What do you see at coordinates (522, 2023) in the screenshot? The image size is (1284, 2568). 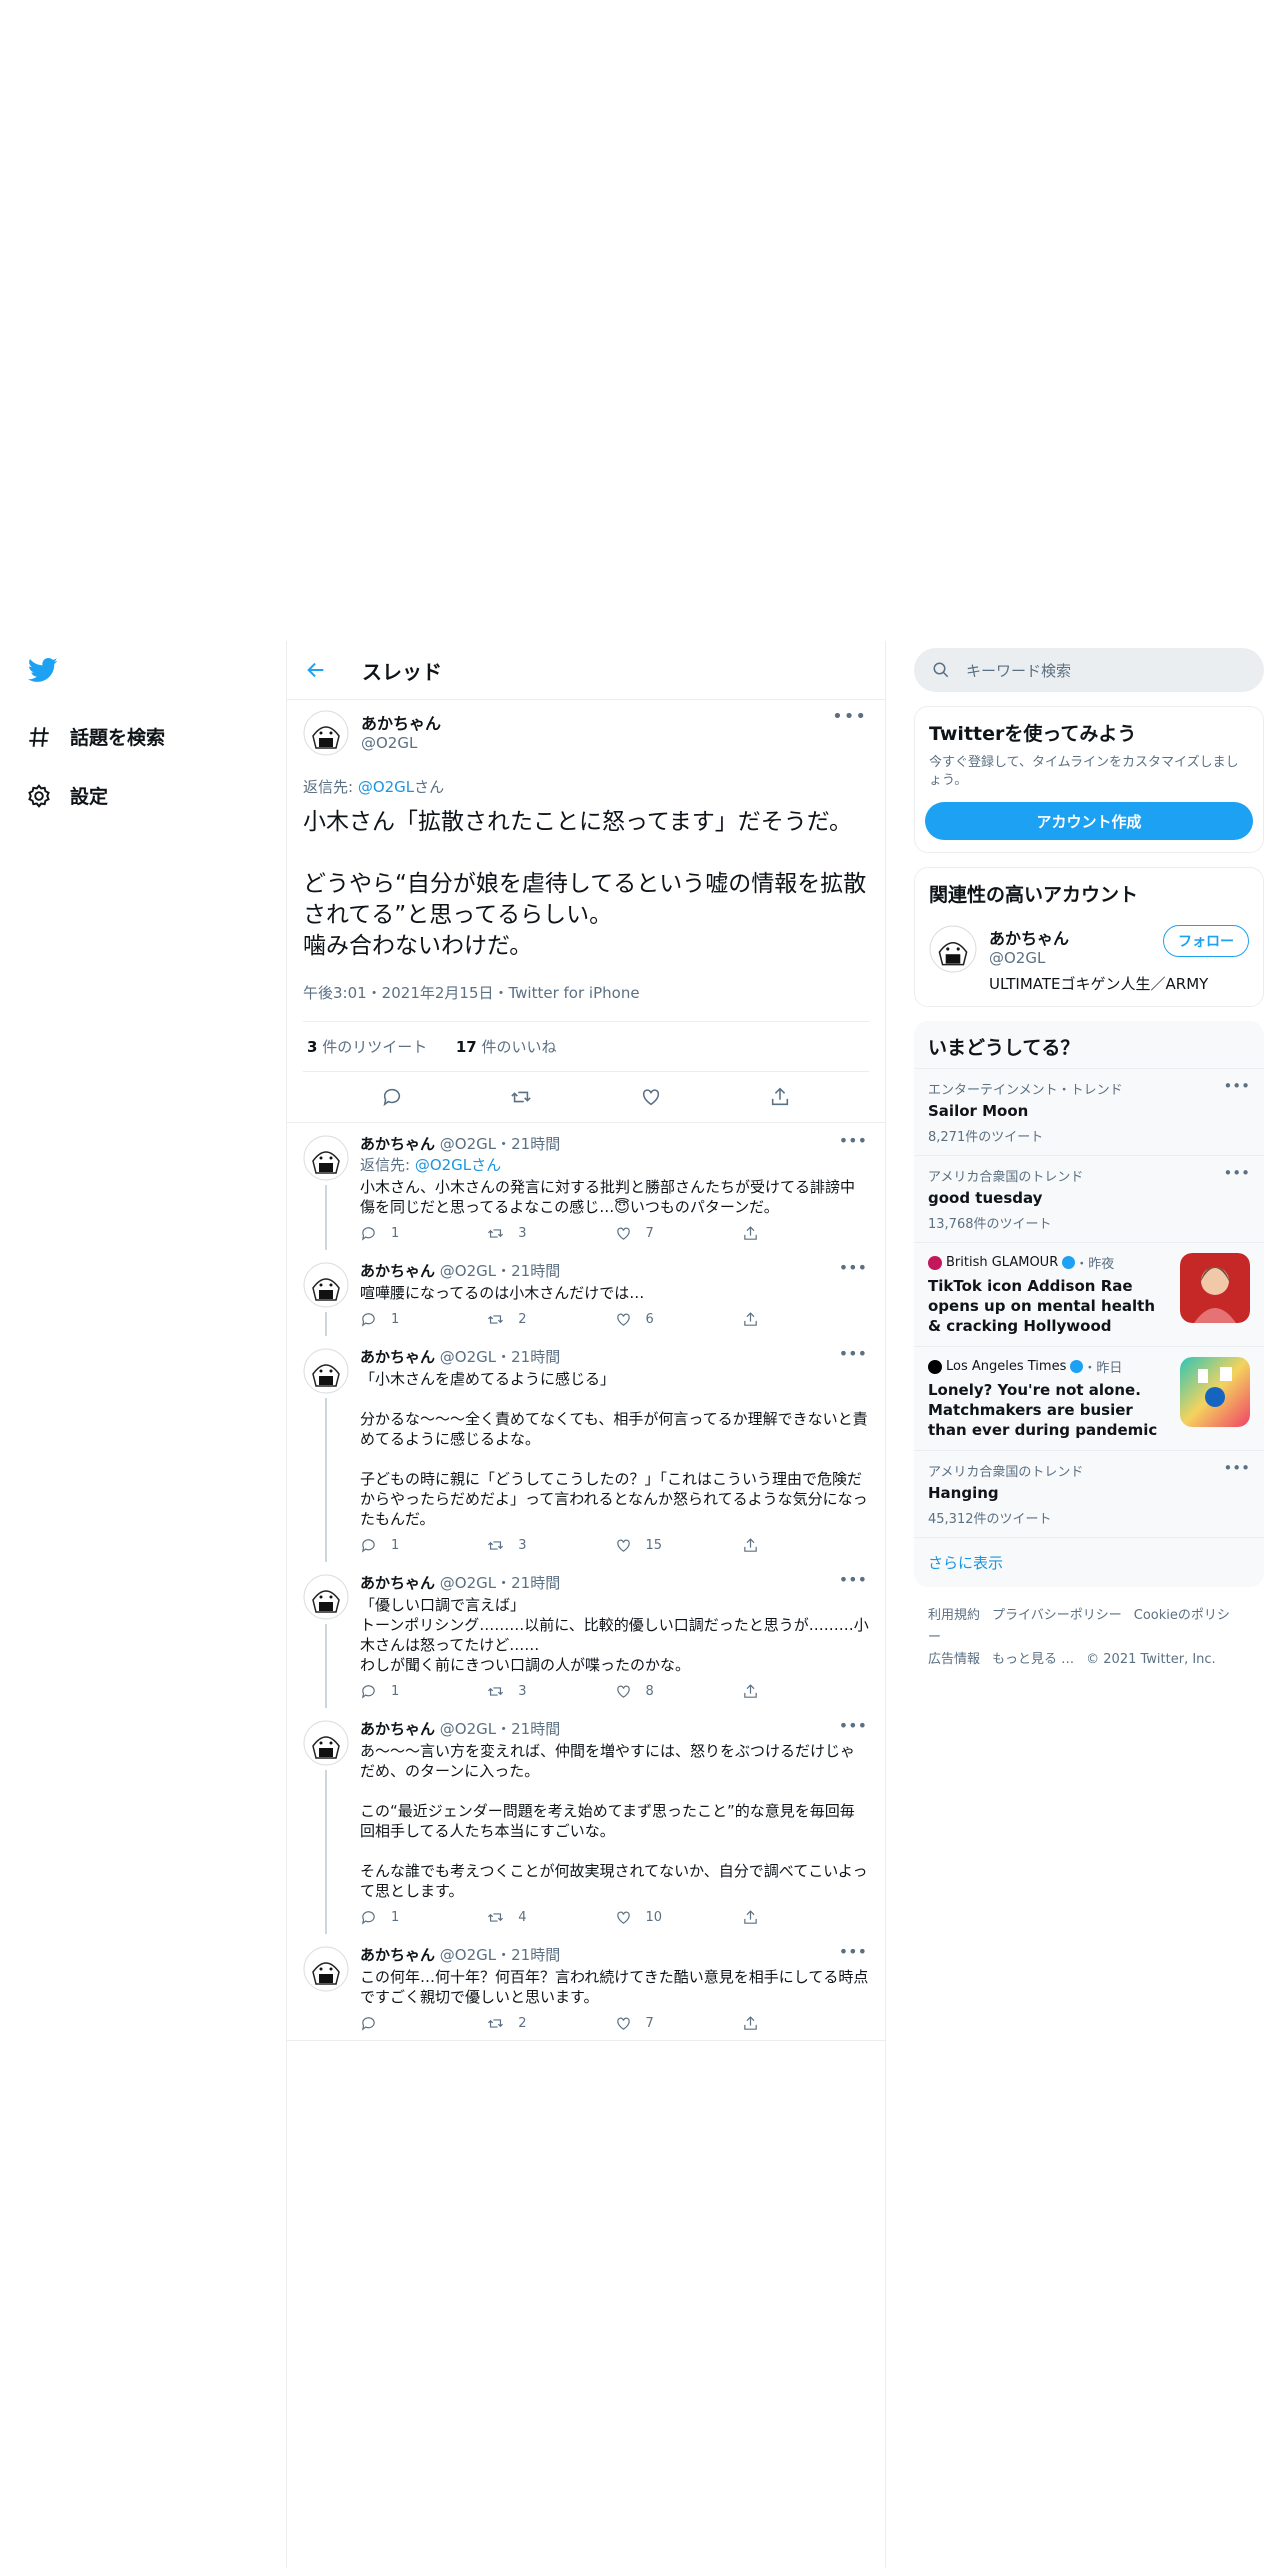 I see `retweet-count: 2` at bounding box center [522, 2023].